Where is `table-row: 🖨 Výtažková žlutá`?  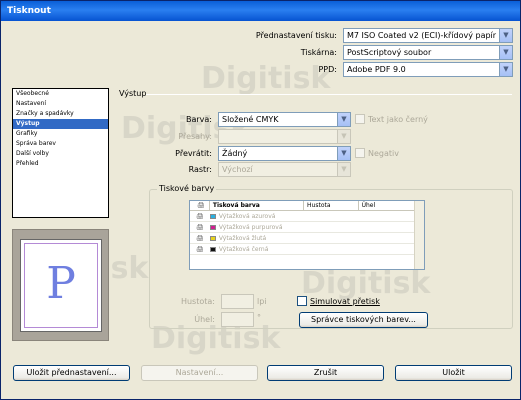 table-row: 🖨 Výtažková žlutá is located at coordinates (307, 238).